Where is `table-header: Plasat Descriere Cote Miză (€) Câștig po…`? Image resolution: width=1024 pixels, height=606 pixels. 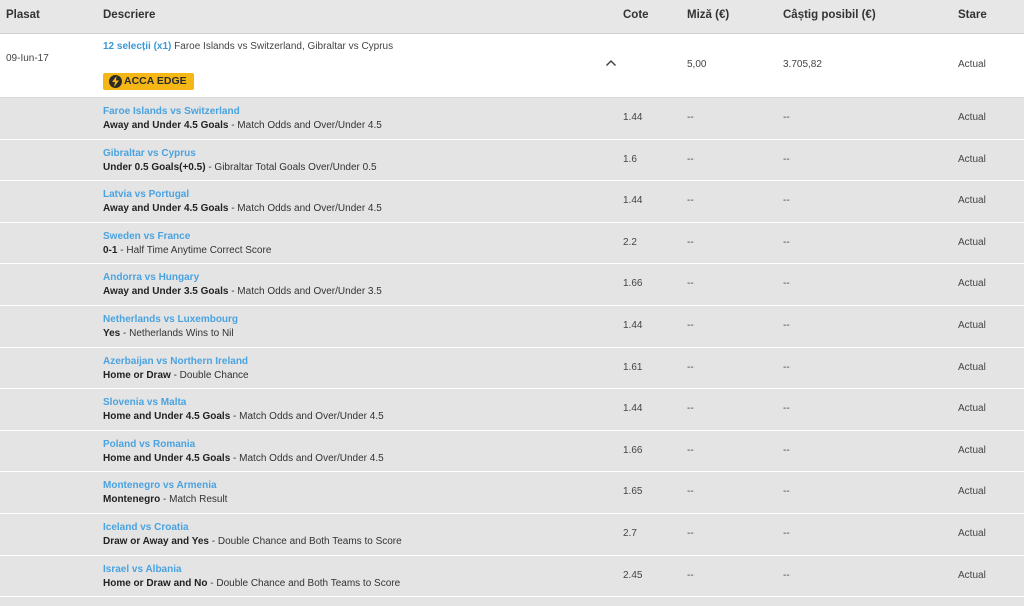
table-header: Plasat Descriere Cote Miză (€) Câștig po… is located at coordinates (512, 17).